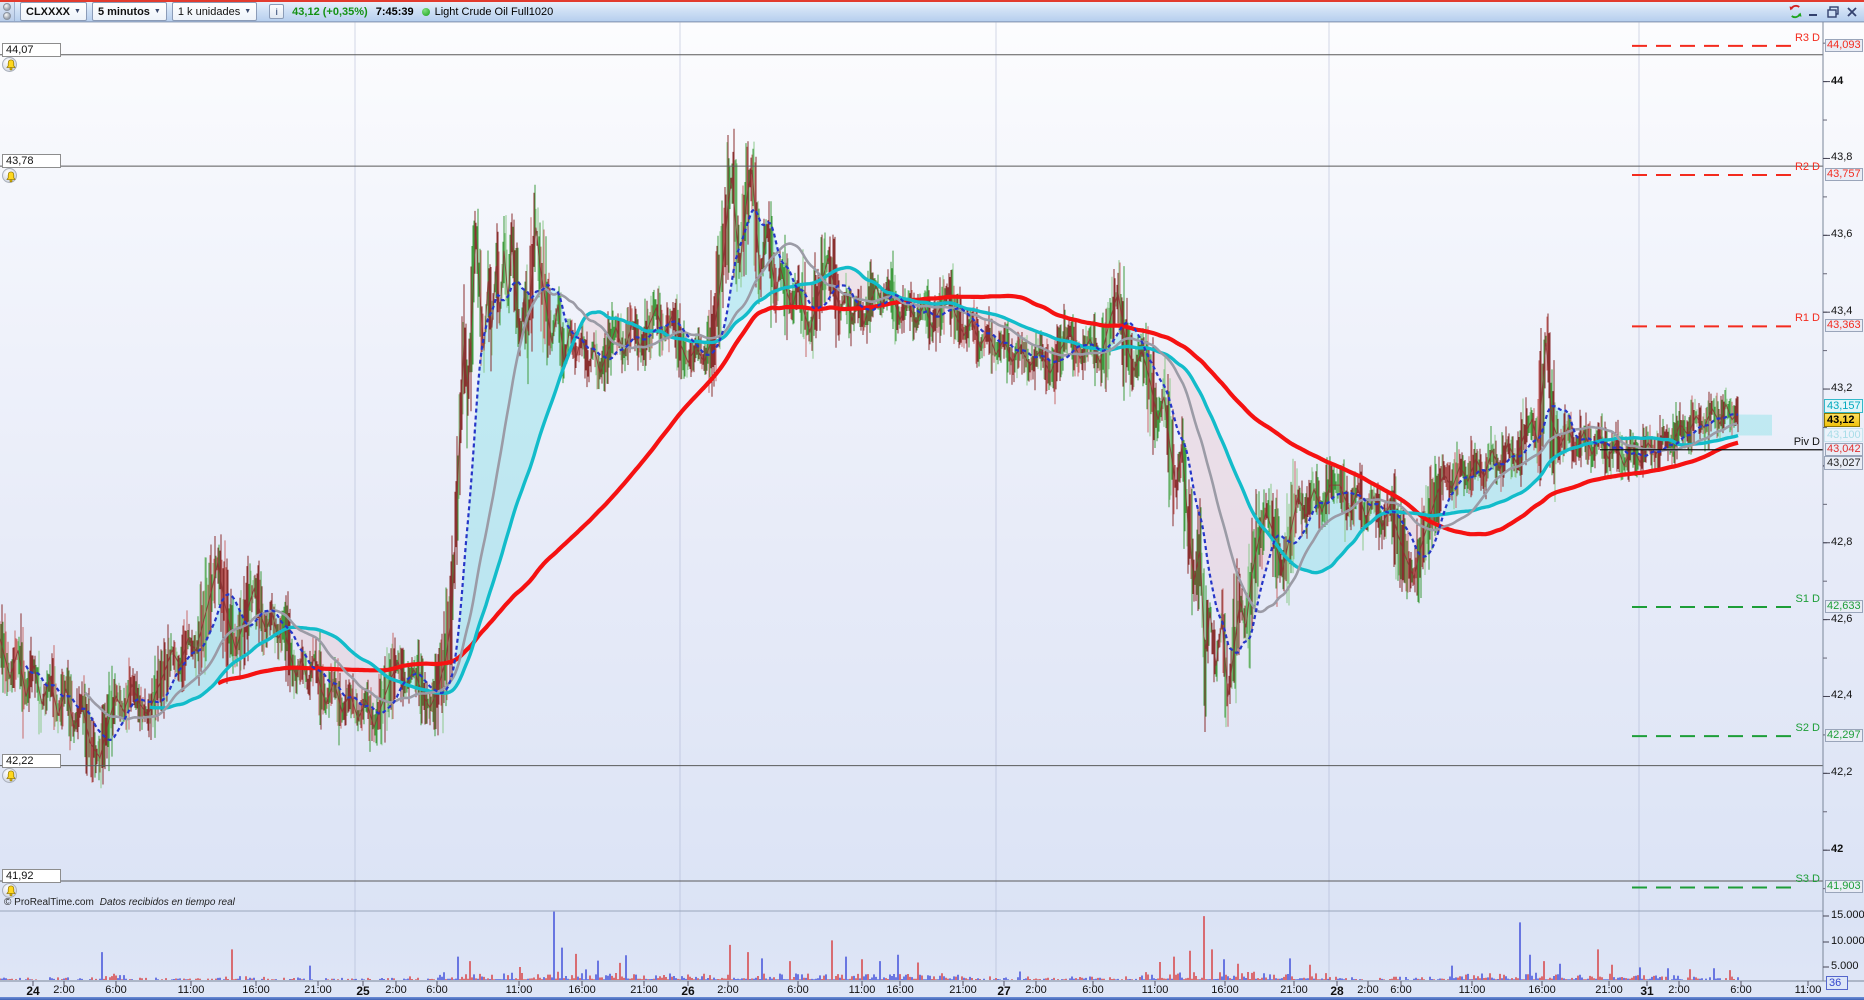 This screenshot has height=1000, width=1864. Describe the element at coordinates (1814, 12) in the screenshot. I see `minimize-button` at that location.